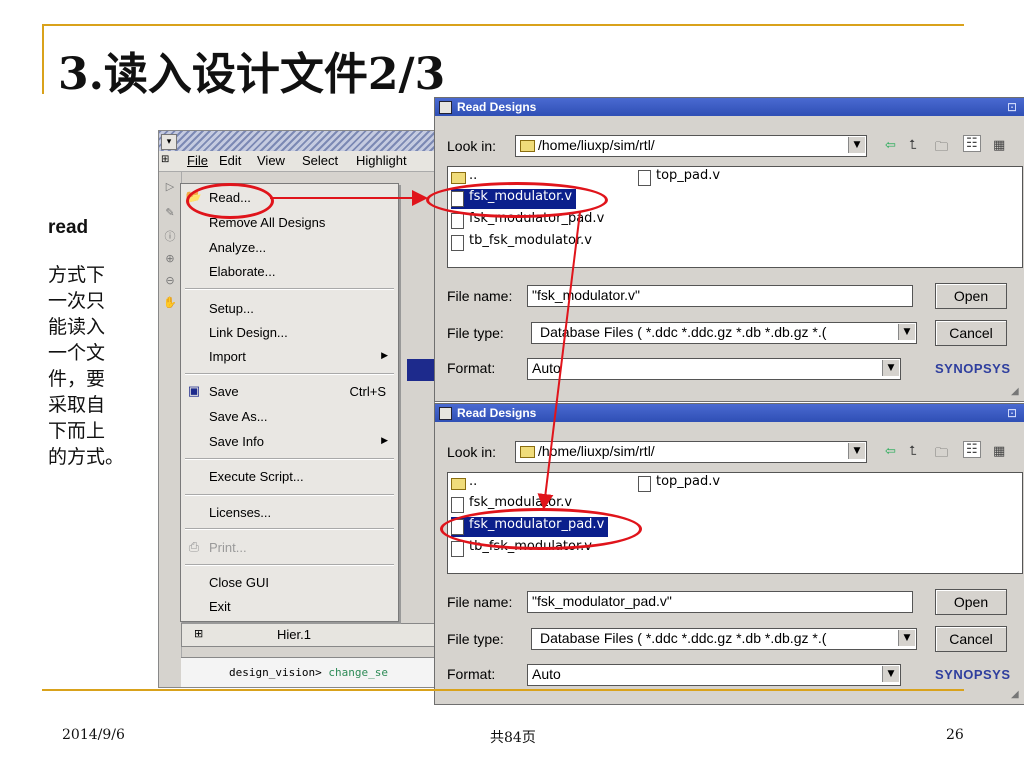  Describe the element at coordinates (955, 735) in the screenshot. I see `footer-page-number: 26` at that location.